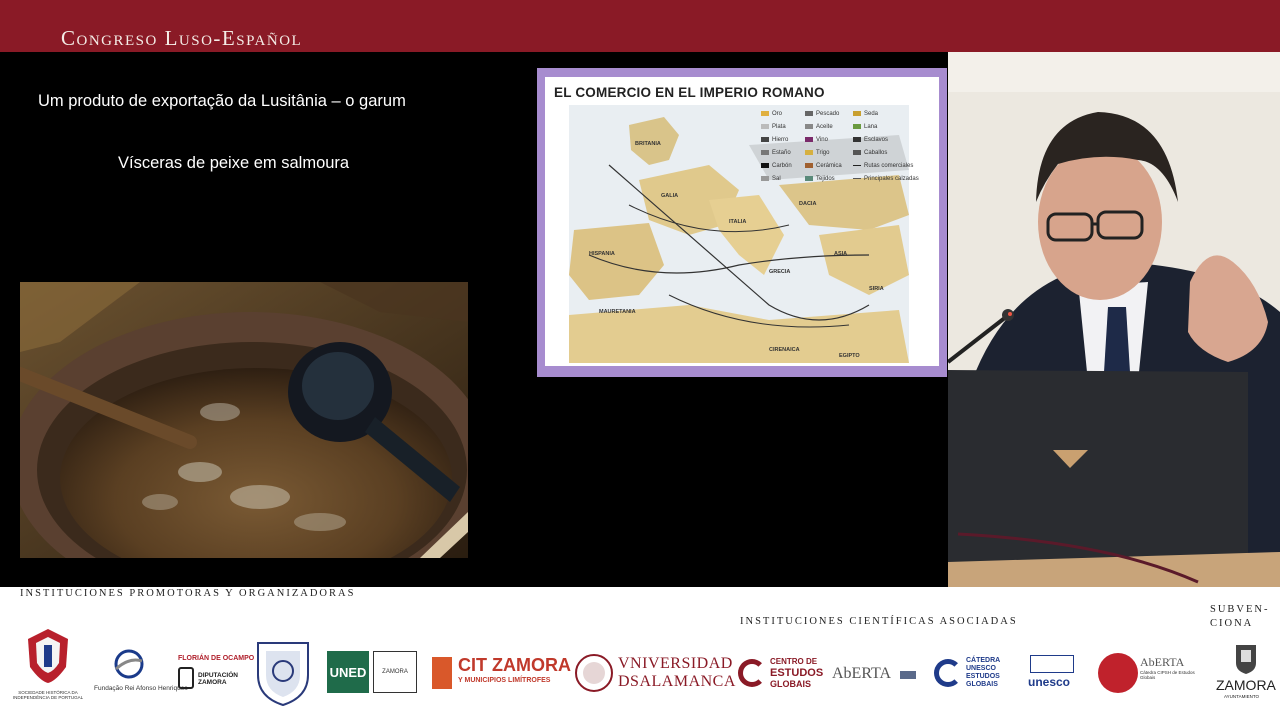 The width and height of the screenshot is (1280, 720). I want to click on subvenciona-heading-1: Subven-, so click(1240, 609).